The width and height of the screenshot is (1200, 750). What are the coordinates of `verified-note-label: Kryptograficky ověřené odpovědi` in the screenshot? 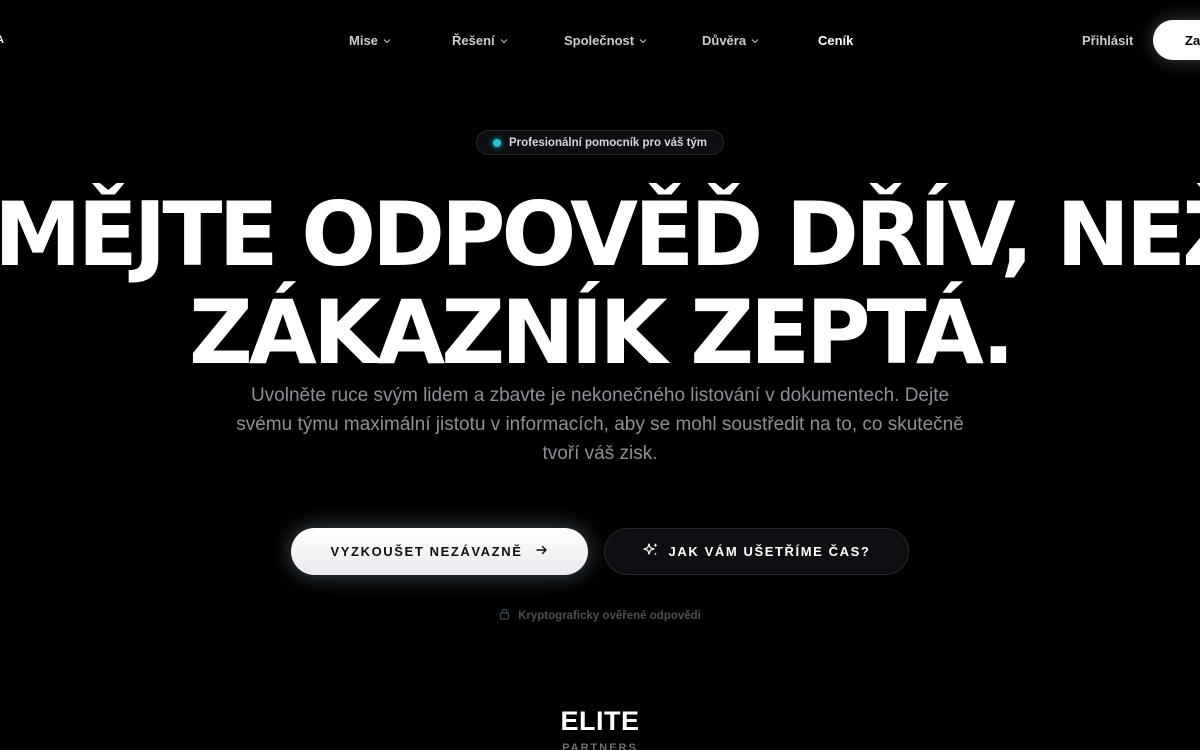 It's located at (609, 615).